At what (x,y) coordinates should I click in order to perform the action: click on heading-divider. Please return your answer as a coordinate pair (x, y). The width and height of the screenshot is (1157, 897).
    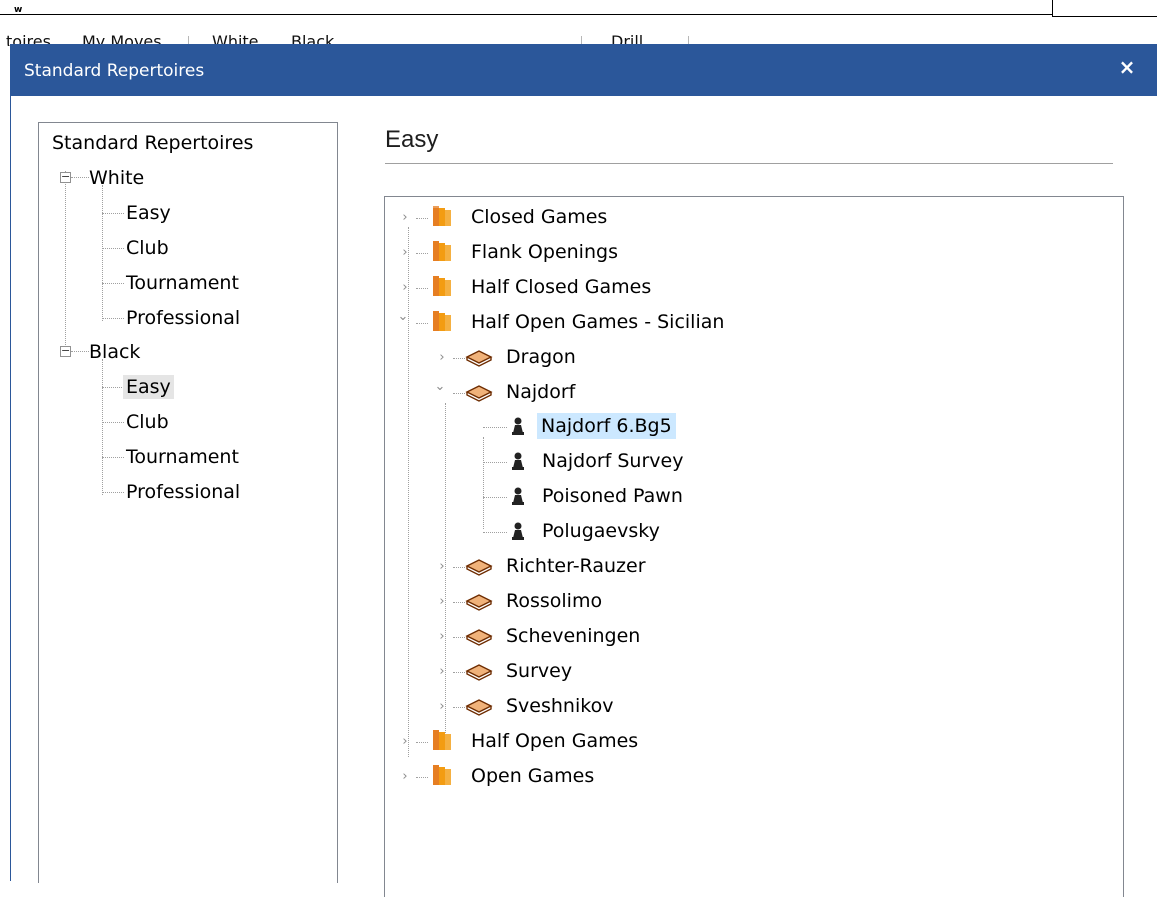
    Looking at the image, I should click on (749, 163).